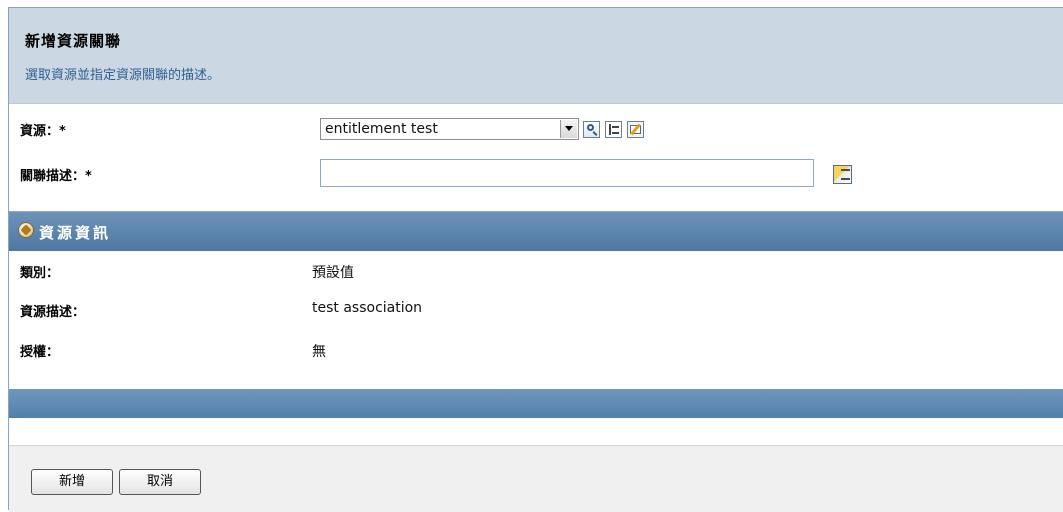  Describe the element at coordinates (73, 41) in the screenshot. I see `page-title: 新增資源關聯` at that location.